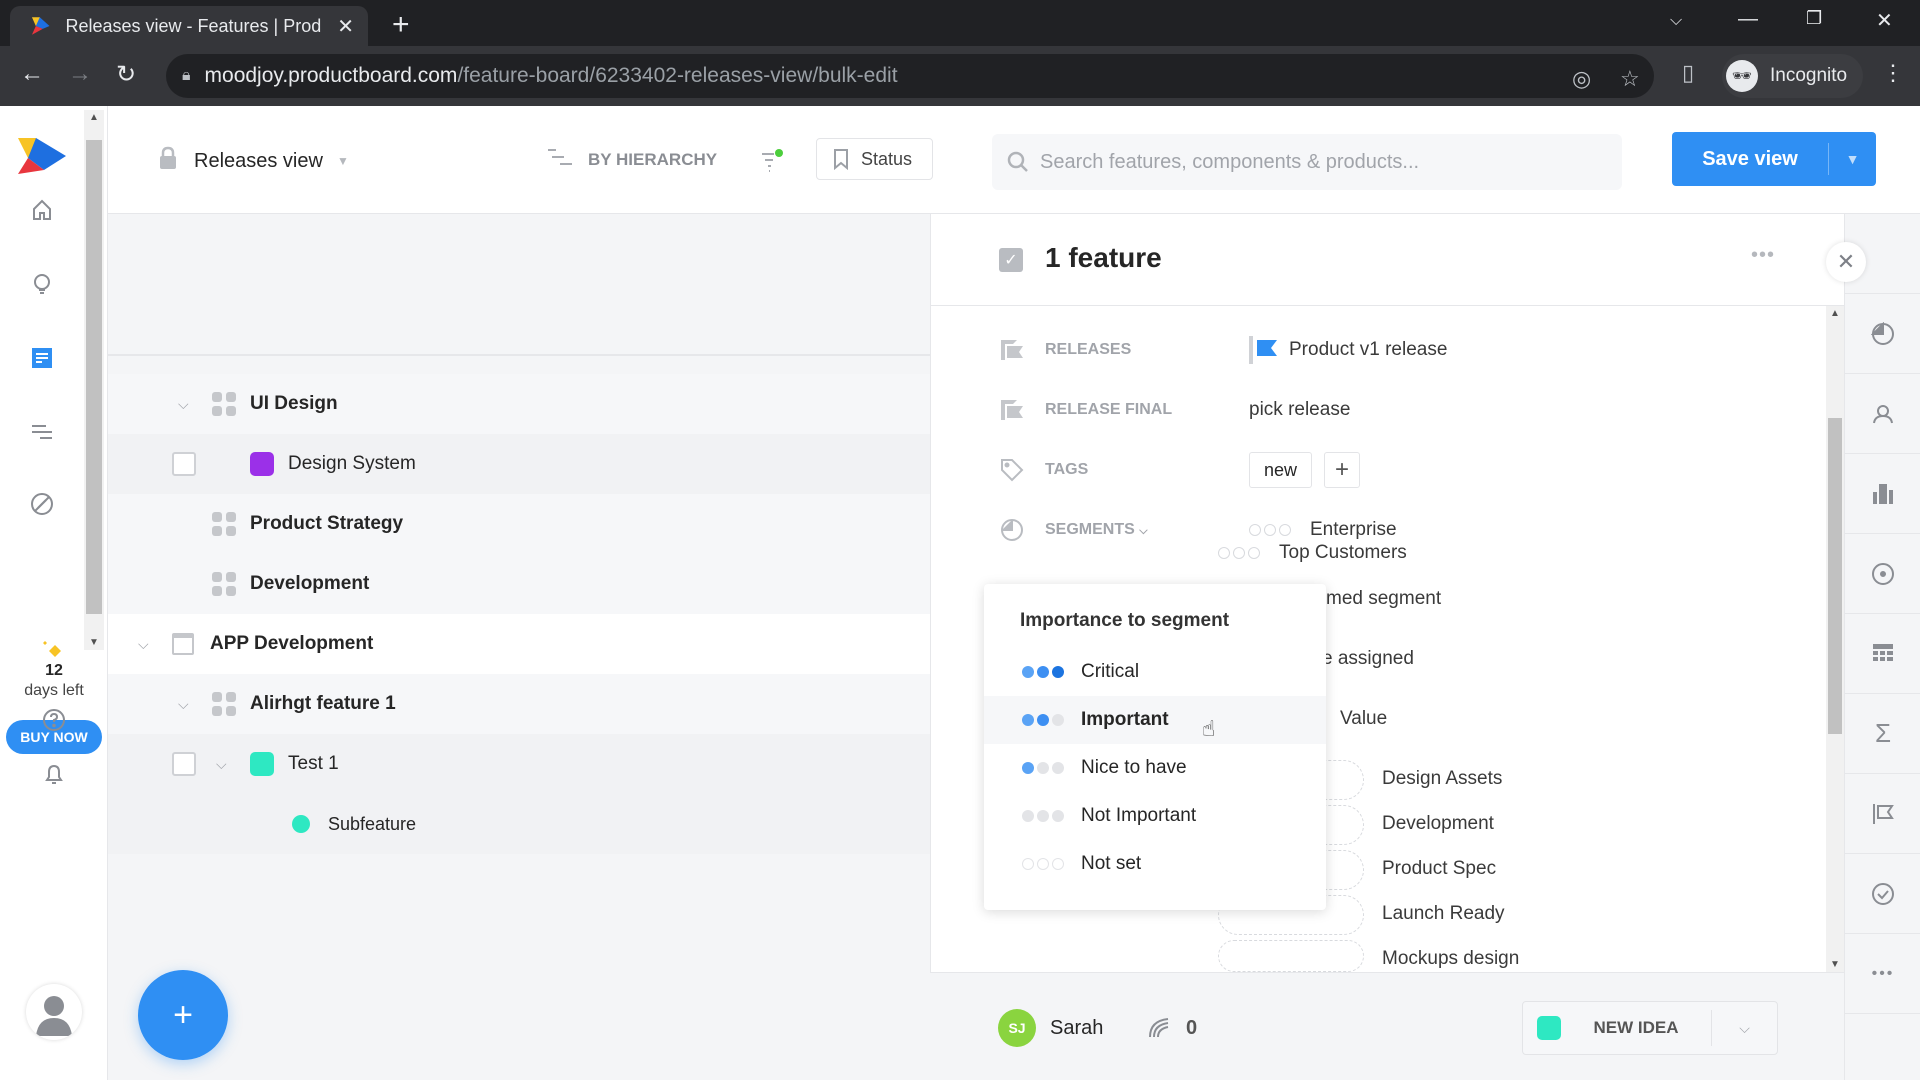 Image resolution: width=1920 pixels, height=1080 pixels. What do you see at coordinates (32, 74) in the screenshot?
I see `back-icon: ←` at bounding box center [32, 74].